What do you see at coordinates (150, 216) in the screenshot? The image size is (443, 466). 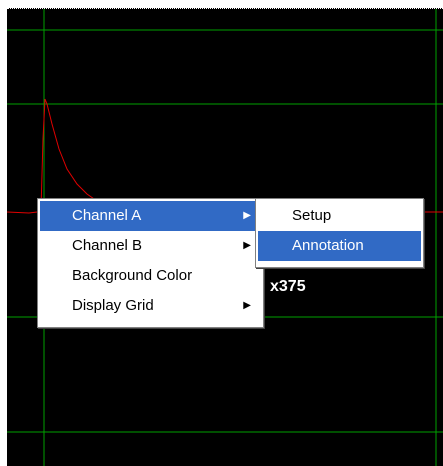 I see `menu-item-channel-a: Channel A ▶` at bounding box center [150, 216].